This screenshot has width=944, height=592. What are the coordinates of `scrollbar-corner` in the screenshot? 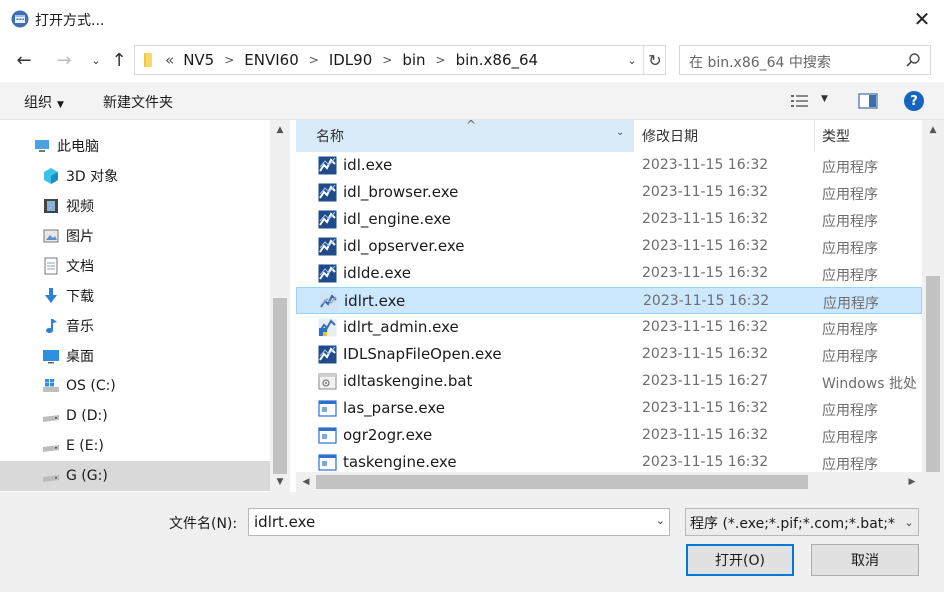 It's located at (933, 482).